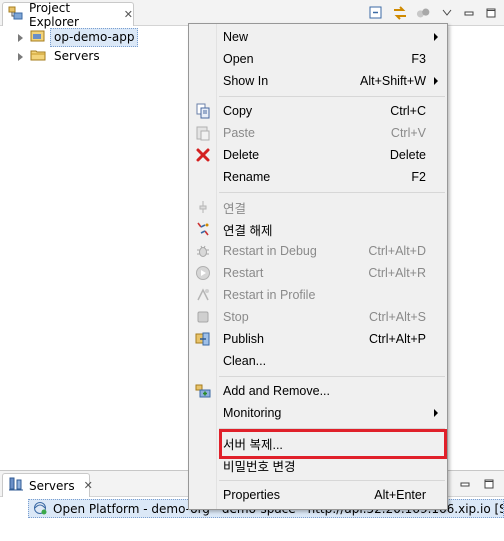  Describe the element at coordinates (236, 37) in the screenshot. I see `menu-item-label: New` at that location.